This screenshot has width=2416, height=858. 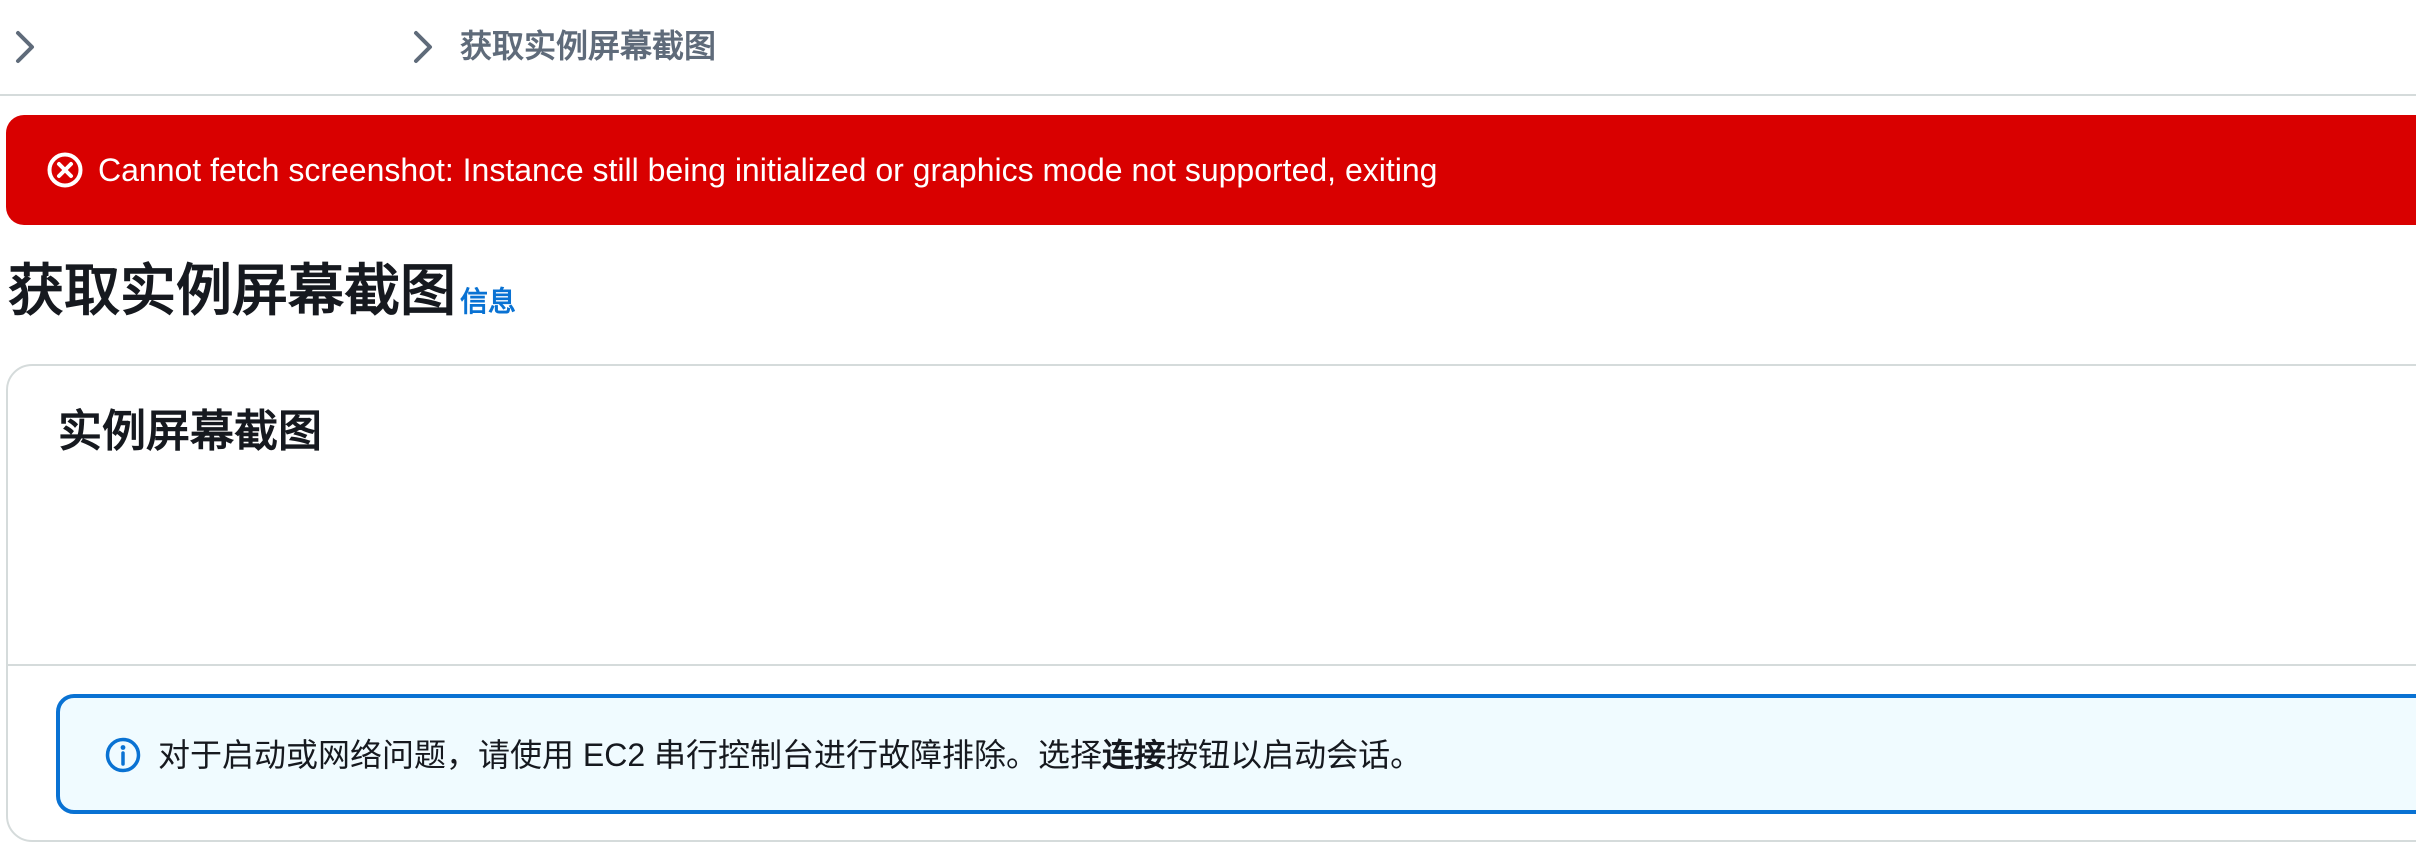 I want to click on info-link: 信息, so click(x=488, y=302).